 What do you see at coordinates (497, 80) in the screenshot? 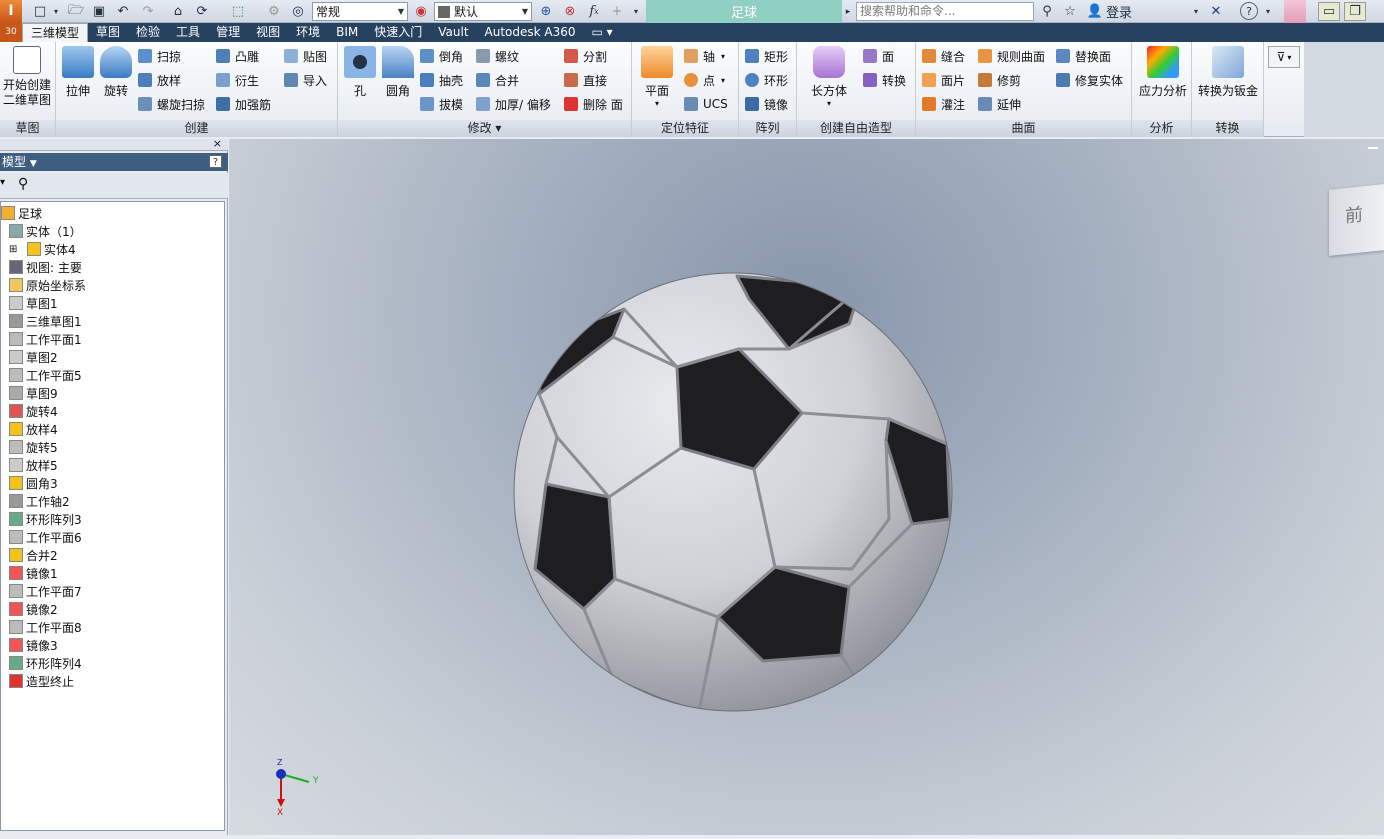
I see `combine-button: 合并` at bounding box center [497, 80].